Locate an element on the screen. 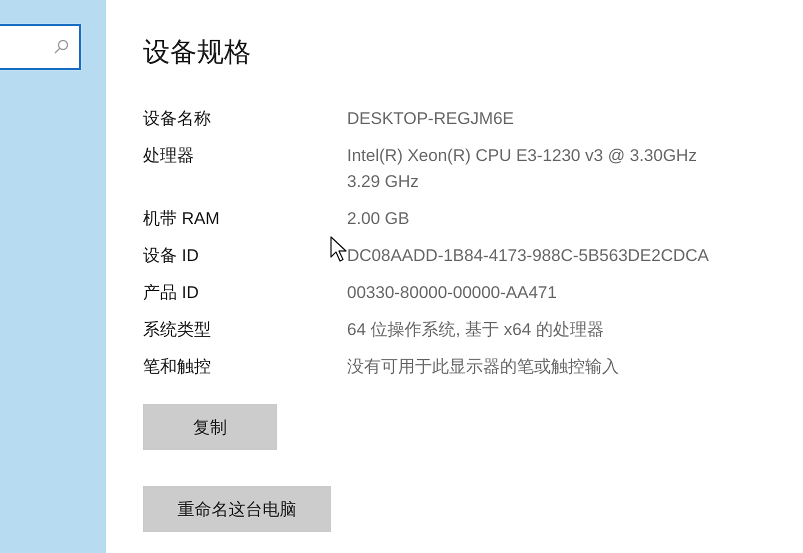 The height and width of the screenshot is (553, 803). spec-value: DC08AADD-1B84-4173-988C-5B563DE2CDCA is located at coordinates (528, 256).